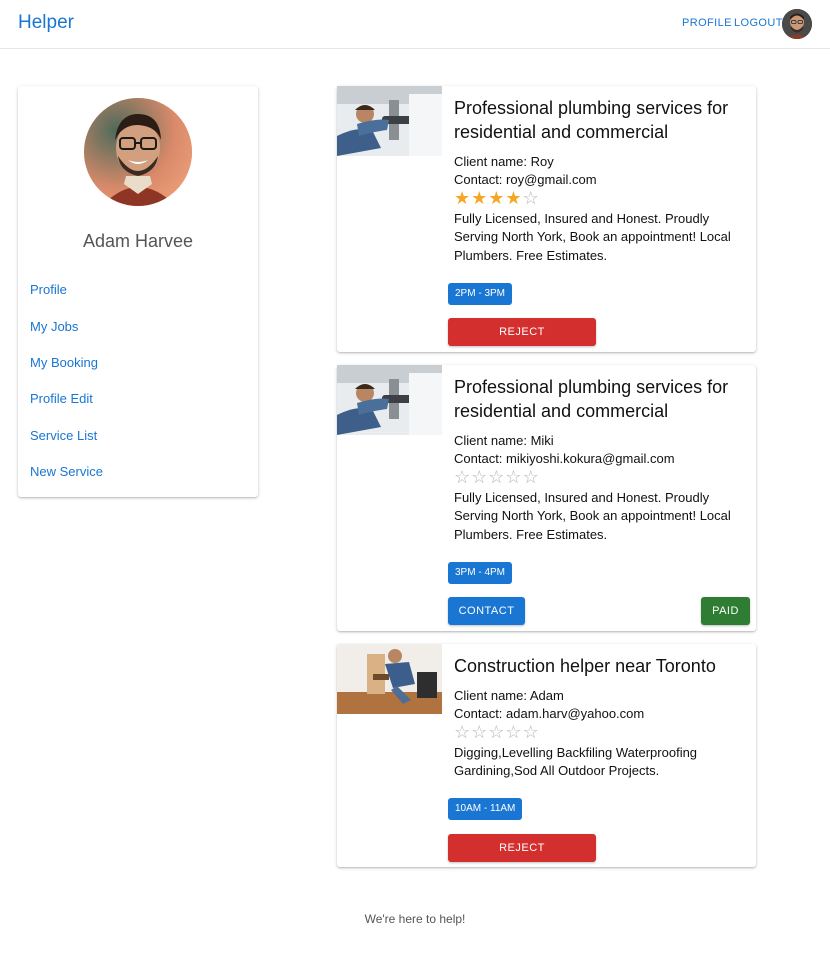 The image size is (830, 967). I want to click on sidebar-item-profile-edit: Profile Edit, so click(61, 398).